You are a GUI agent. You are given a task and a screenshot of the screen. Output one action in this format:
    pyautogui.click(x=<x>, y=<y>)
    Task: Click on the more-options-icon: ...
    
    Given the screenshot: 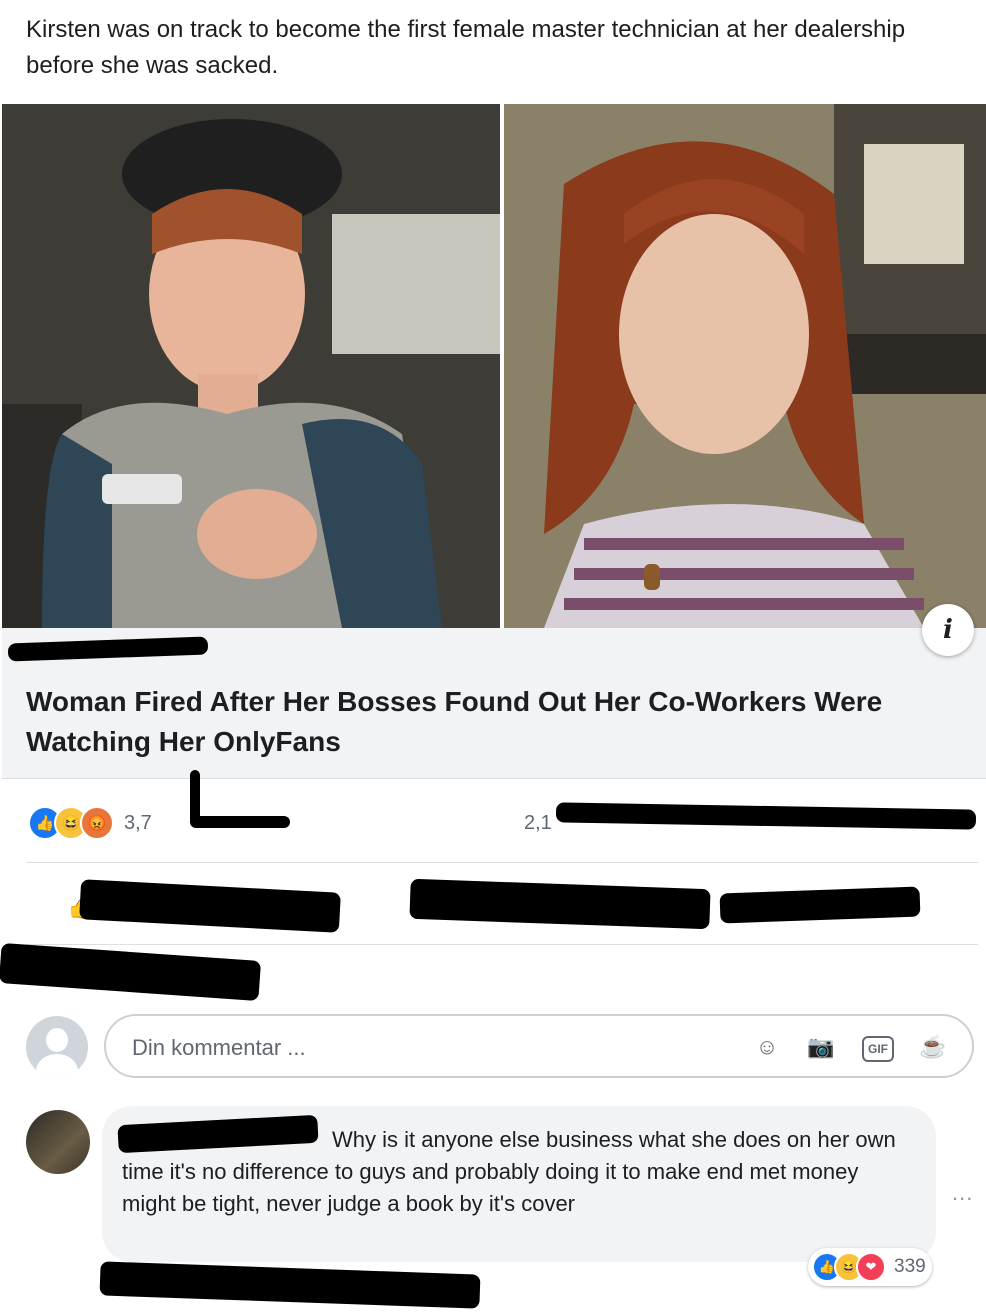 What is the action you would take?
    pyautogui.click(x=962, y=1193)
    